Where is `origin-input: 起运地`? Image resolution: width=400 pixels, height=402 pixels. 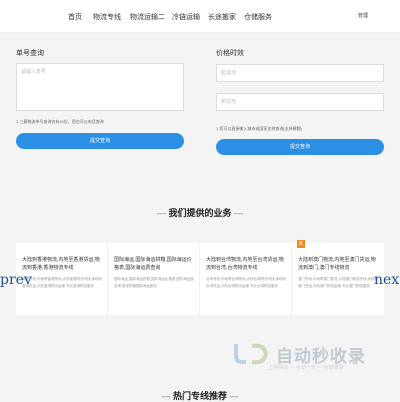 origin-input: 起运地 is located at coordinates (300, 73).